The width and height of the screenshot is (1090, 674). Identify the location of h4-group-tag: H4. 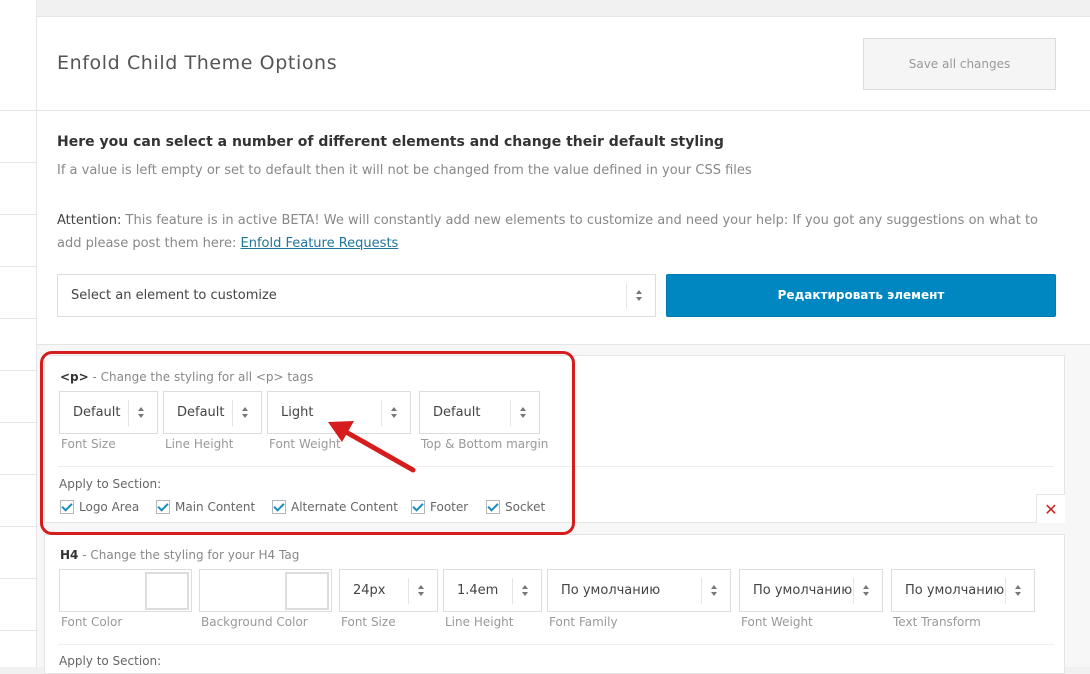
(69, 555).